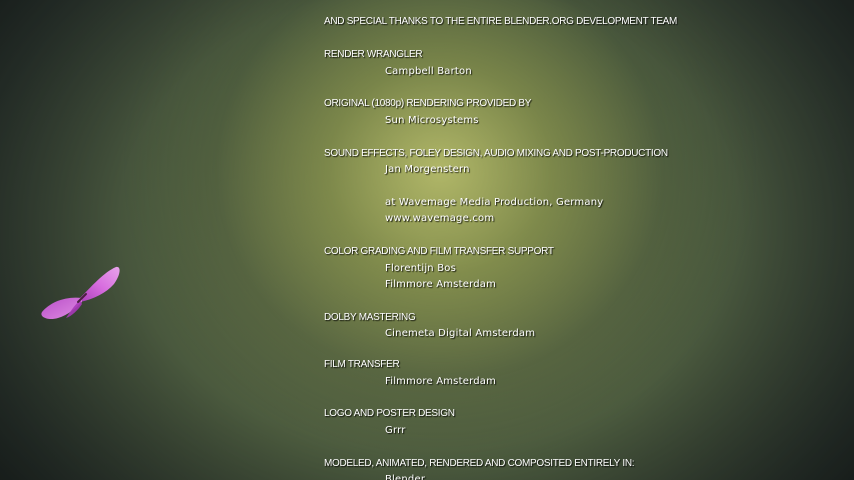 This screenshot has width=854, height=480. Describe the element at coordinates (439, 251) in the screenshot. I see `credit-heading: COLOR GRADING AND FILM TRANSFER SUPPORT` at that location.